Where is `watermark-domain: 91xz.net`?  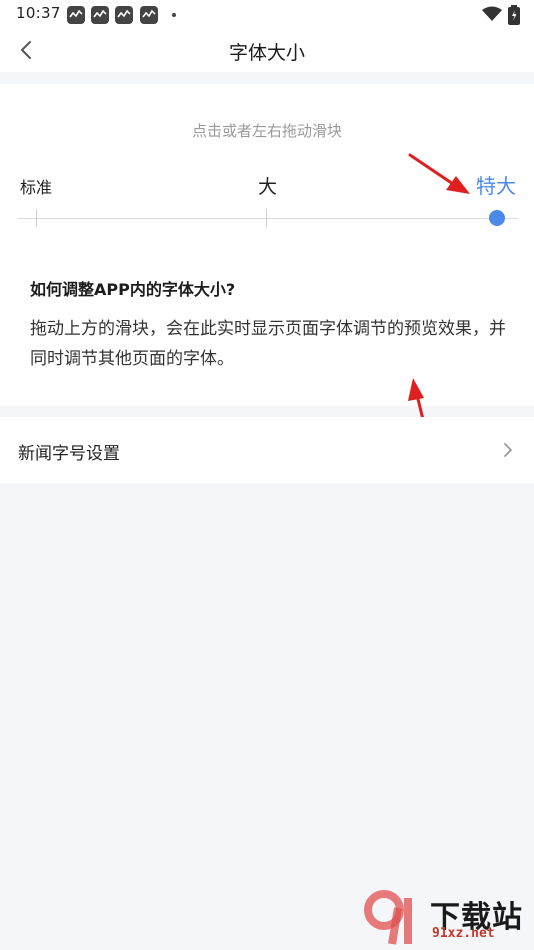
watermark-domain: 91xz.net is located at coordinates (463, 933).